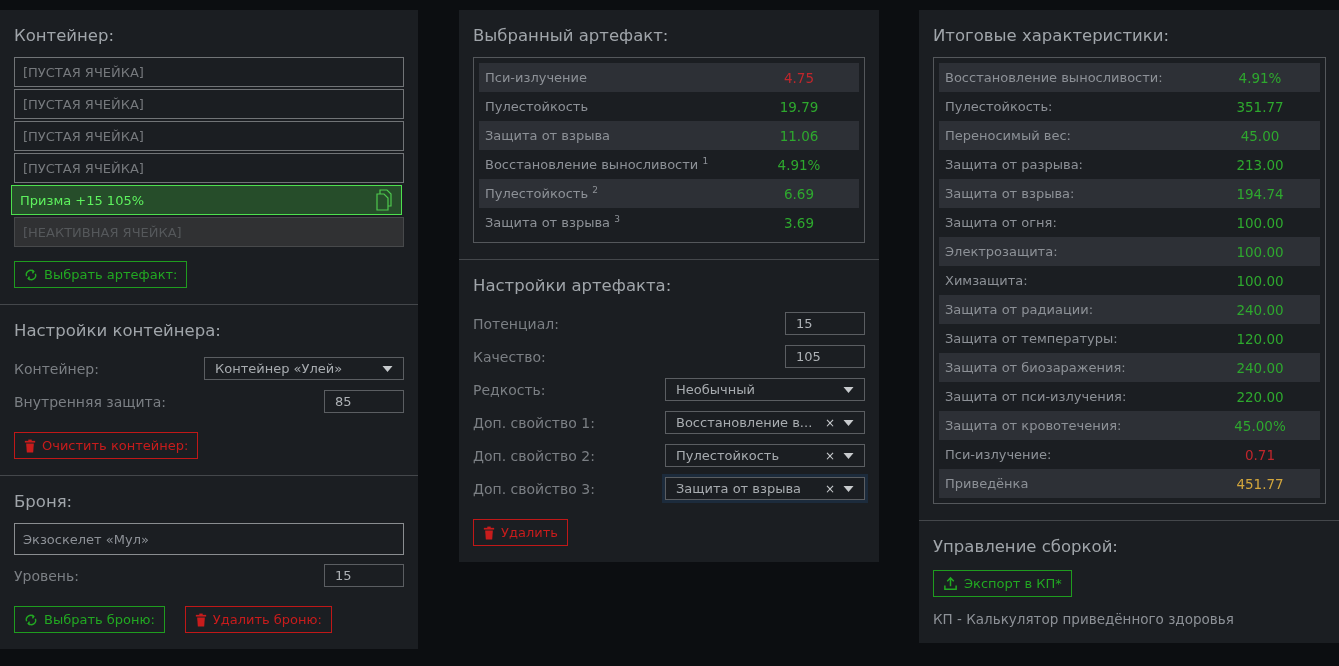 This screenshot has height=666, width=1339. Describe the element at coordinates (987, 483) in the screenshot. I see `stat-label: Приведёнка` at that location.